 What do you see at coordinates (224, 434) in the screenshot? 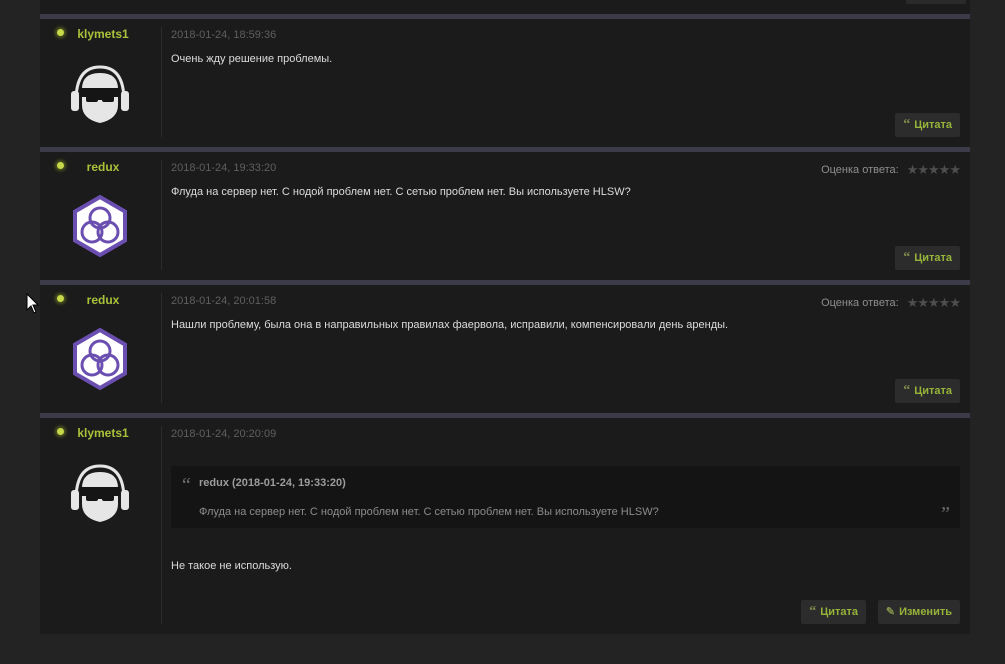
I see `post-date: 2018-01-24, 20:20:09` at bounding box center [224, 434].